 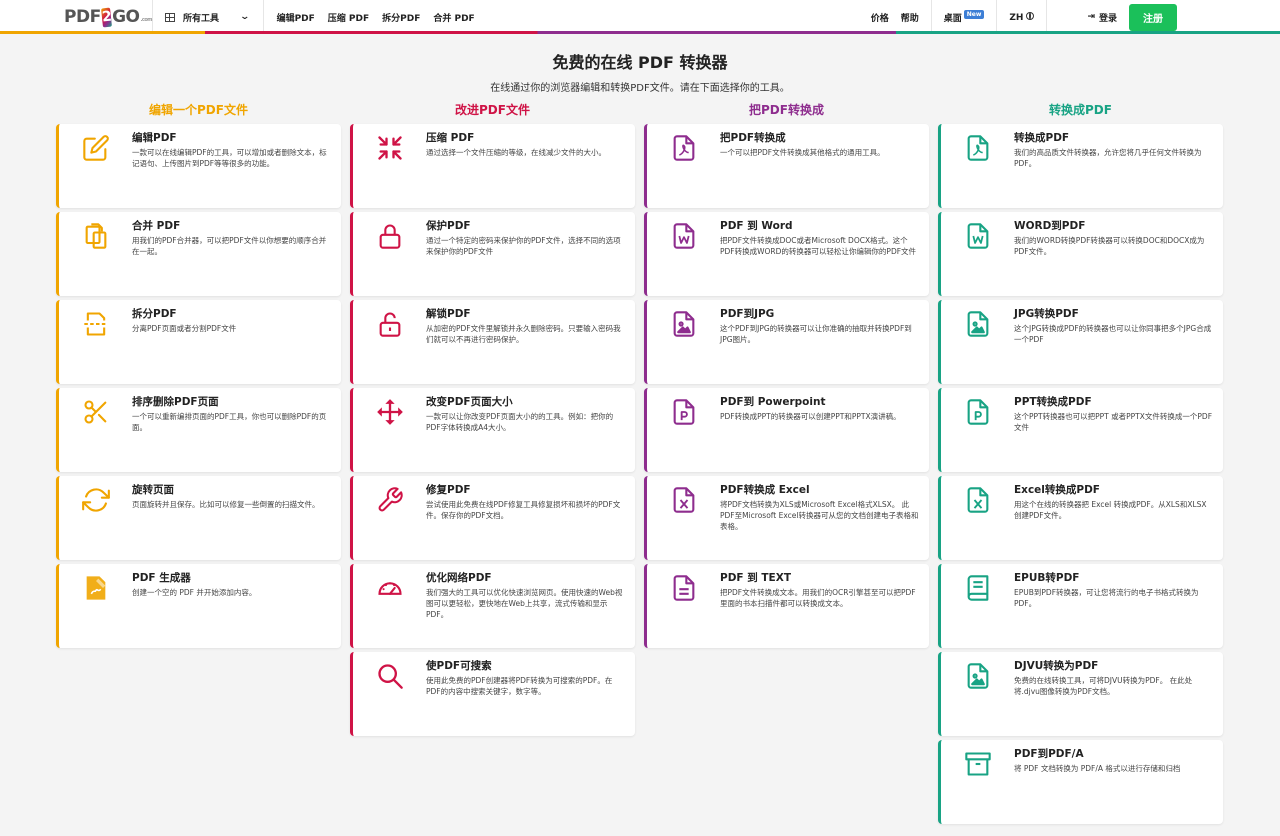 What do you see at coordinates (389, 608) in the screenshot?
I see `speedometer-icon` at bounding box center [389, 608].